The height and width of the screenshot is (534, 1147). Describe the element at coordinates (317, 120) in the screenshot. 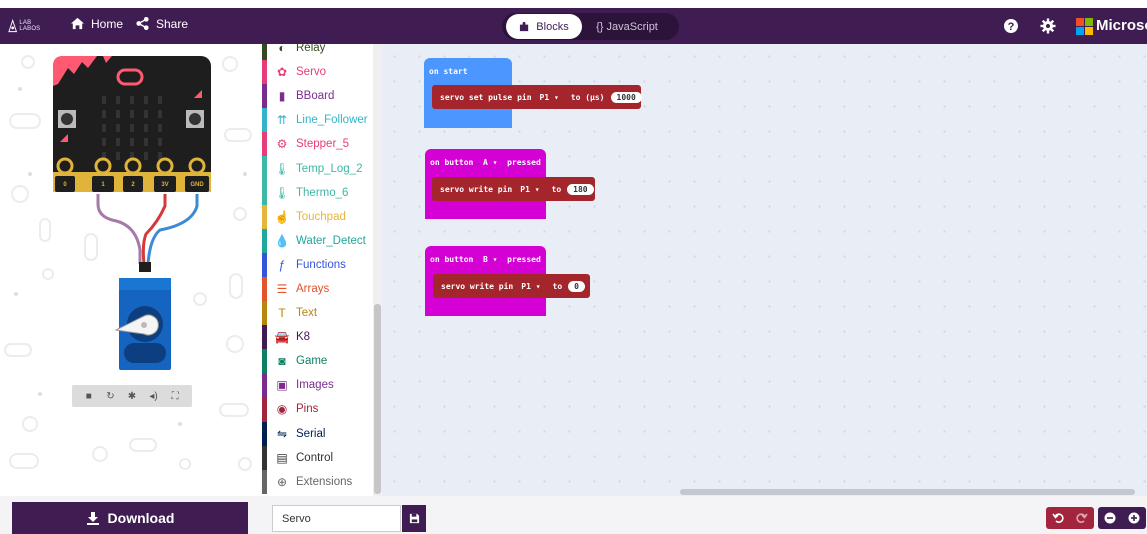

I see `toolbox-category-line-follower: ⇈ Line_Follower` at that location.